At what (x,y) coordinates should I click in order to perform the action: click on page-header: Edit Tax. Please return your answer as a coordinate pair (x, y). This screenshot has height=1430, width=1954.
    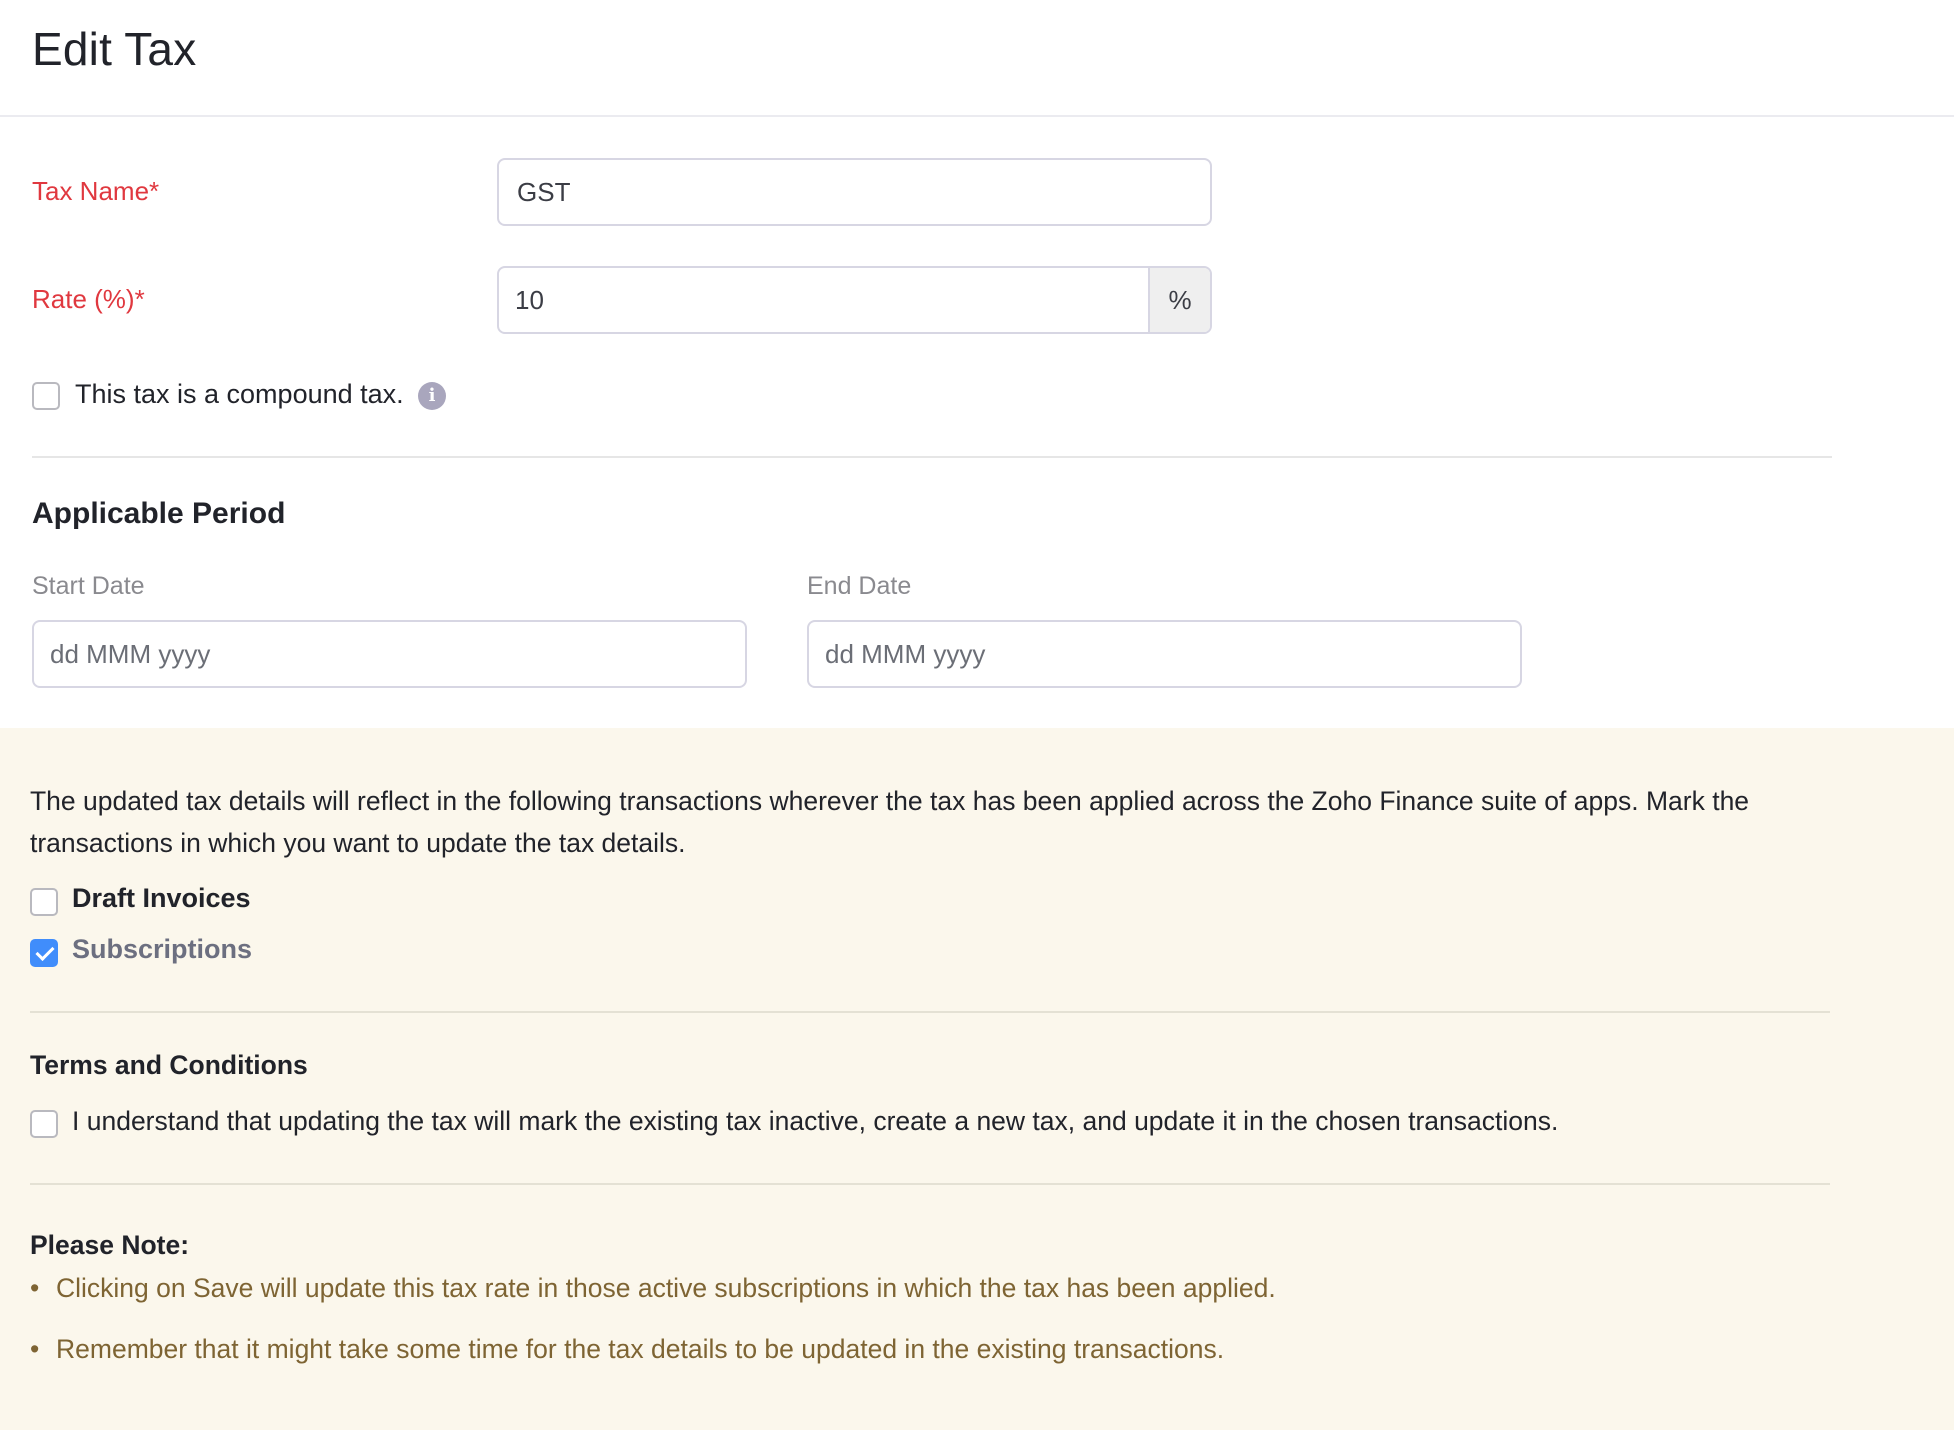
    Looking at the image, I should click on (977, 58).